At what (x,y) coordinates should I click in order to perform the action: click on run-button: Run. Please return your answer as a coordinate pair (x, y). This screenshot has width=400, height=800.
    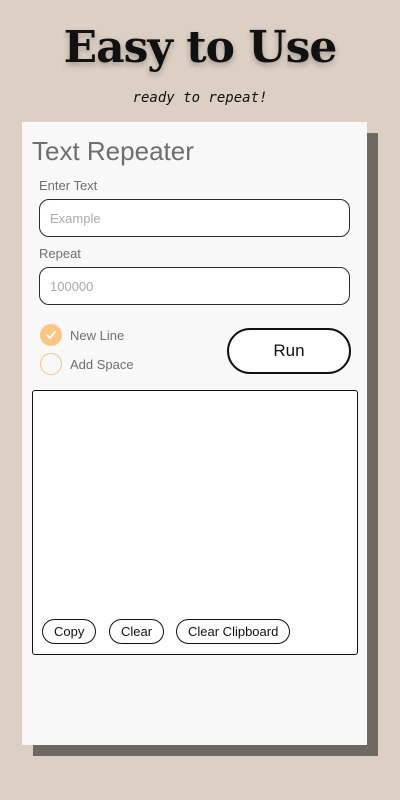
    Looking at the image, I should click on (289, 351).